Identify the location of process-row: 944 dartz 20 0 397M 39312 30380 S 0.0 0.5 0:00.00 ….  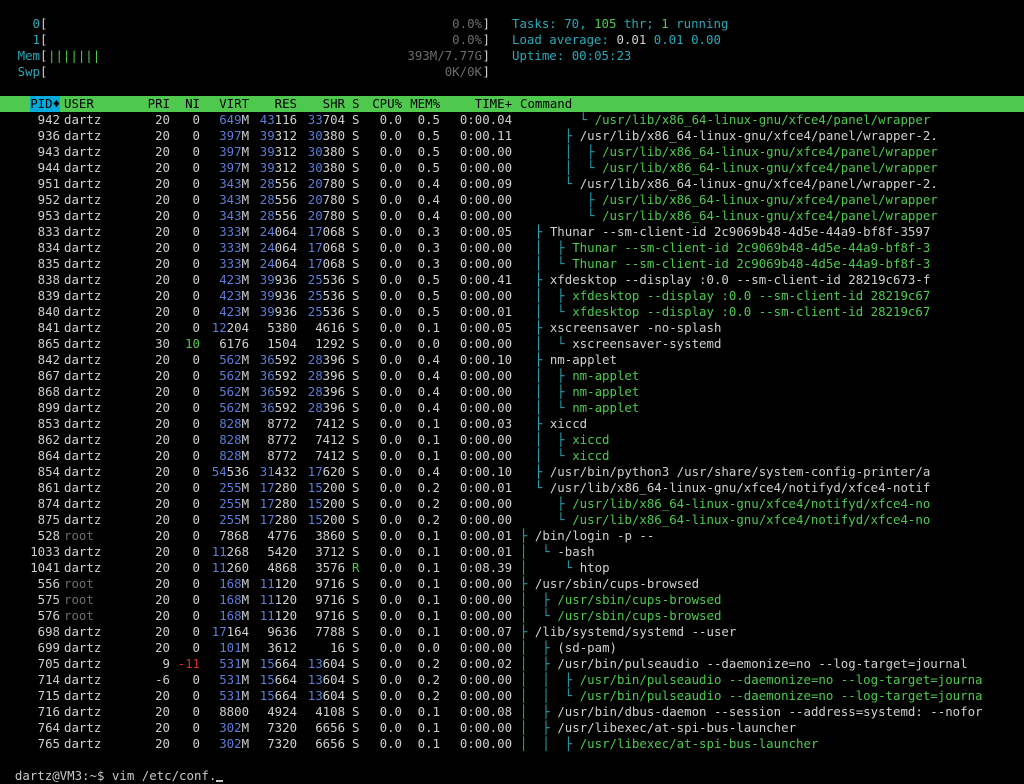
(512, 168).